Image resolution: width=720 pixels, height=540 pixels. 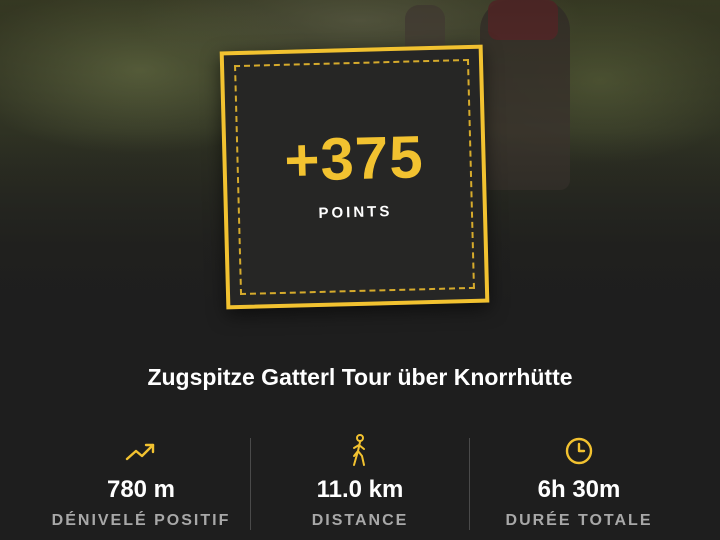 I want to click on distance-caption: DISTANCE, so click(x=360, y=520).